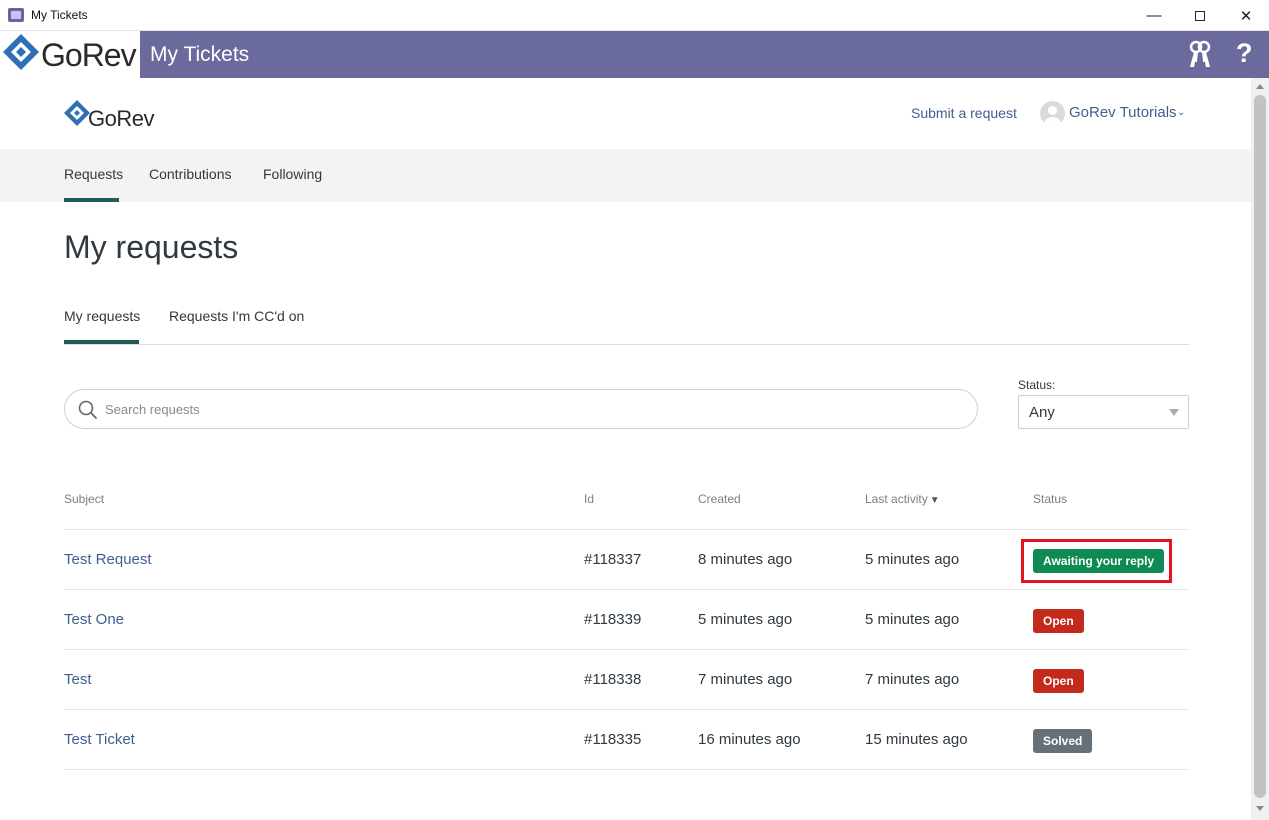 This screenshot has width=1269, height=820. What do you see at coordinates (190, 174) in the screenshot?
I see `subnav-item-contributions: Contributions` at bounding box center [190, 174].